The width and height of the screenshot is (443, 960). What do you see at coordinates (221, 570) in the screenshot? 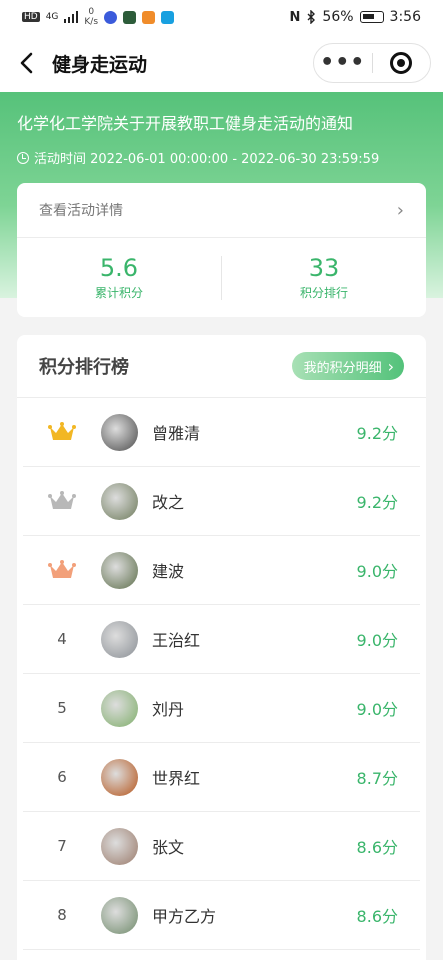
I see `leaderboard-row: 建波 9.0分` at bounding box center [221, 570].